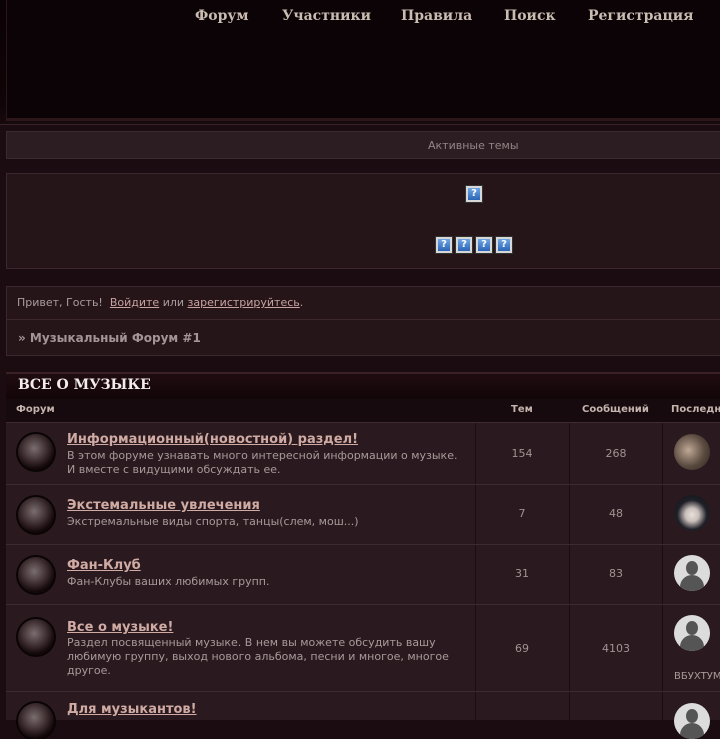 Image resolution: width=720 pixels, height=739 pixels. I want to click on category-title: ВСЕ О МУЗЫКЕ, so click(84, 385).